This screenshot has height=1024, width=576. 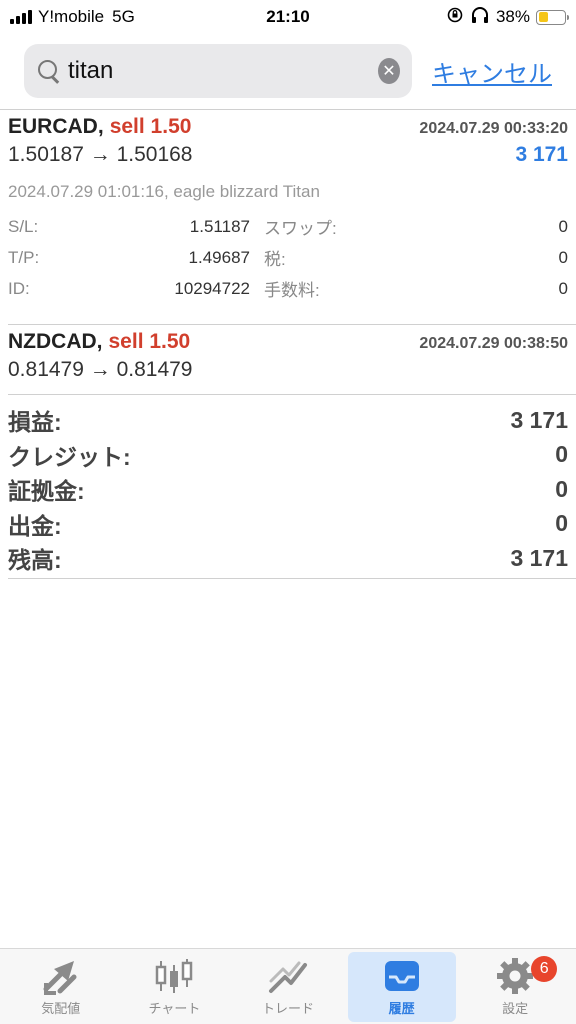 I want to click on tab-trade: トレード, so click(x=288, y=987).